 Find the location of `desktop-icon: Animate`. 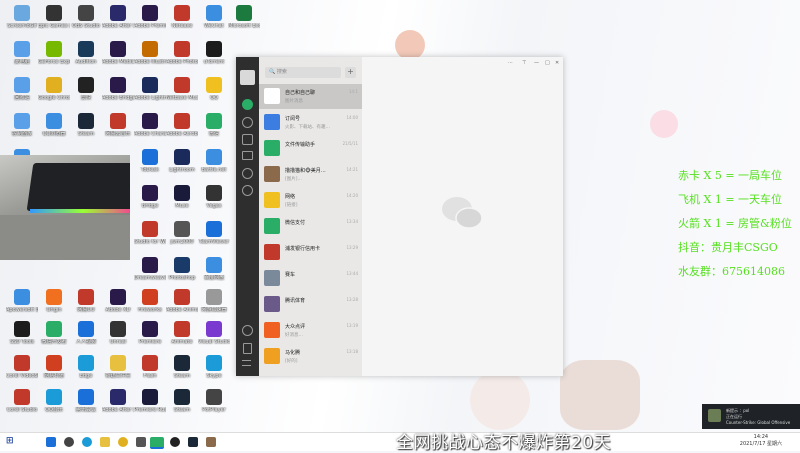

desktop-icon: Animate is located at coordinates (182, 336).